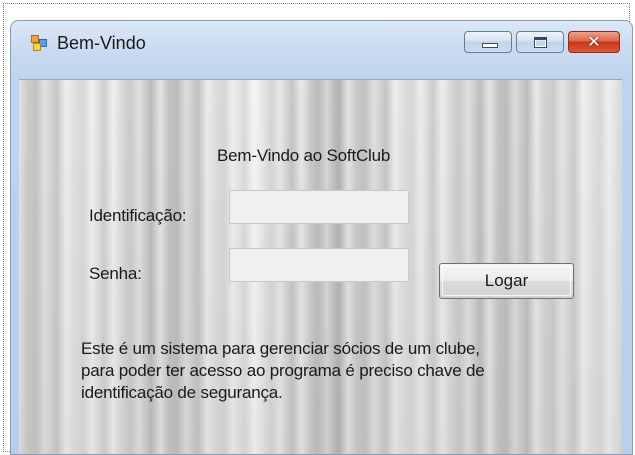  Describe the element at coordinates (115, 273) in the screenshot. I see `senha-label: Senha:` at that location.